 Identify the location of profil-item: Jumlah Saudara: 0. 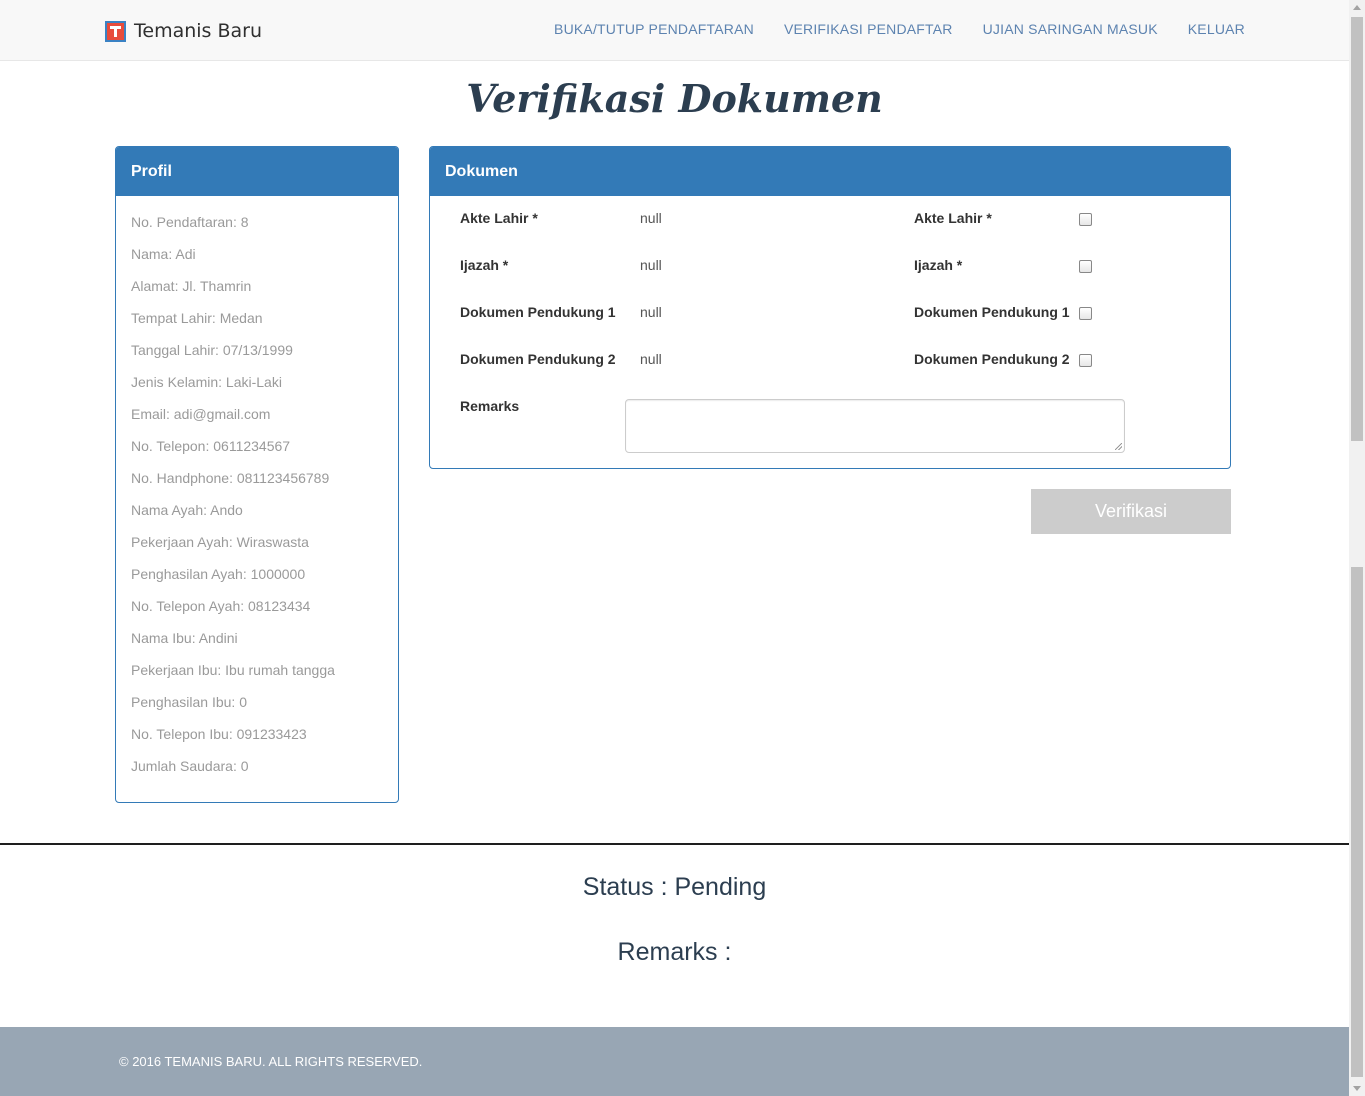
(190, 766).